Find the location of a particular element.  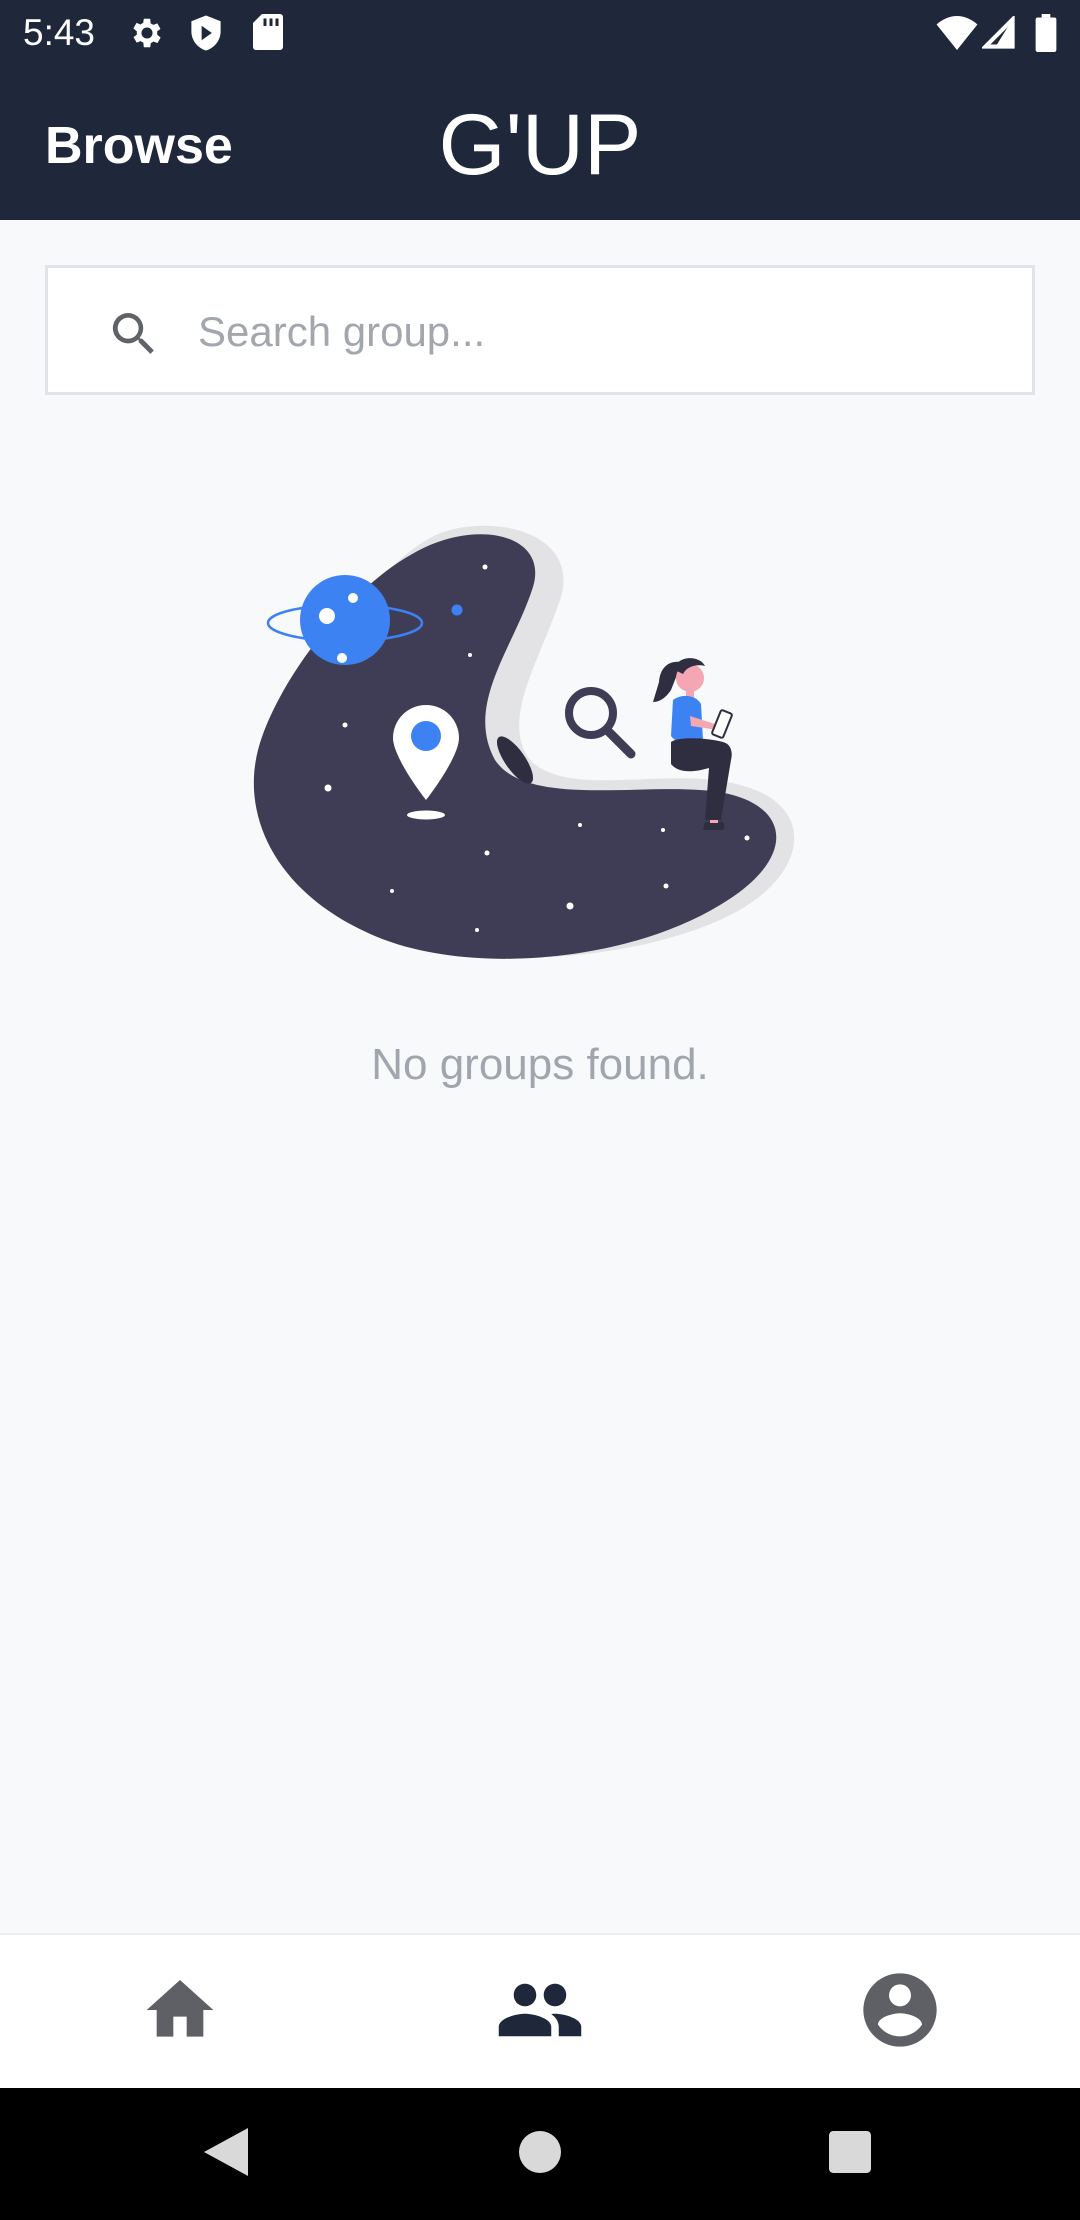

status-time: 5:43 is located at coordinates (59, 32).